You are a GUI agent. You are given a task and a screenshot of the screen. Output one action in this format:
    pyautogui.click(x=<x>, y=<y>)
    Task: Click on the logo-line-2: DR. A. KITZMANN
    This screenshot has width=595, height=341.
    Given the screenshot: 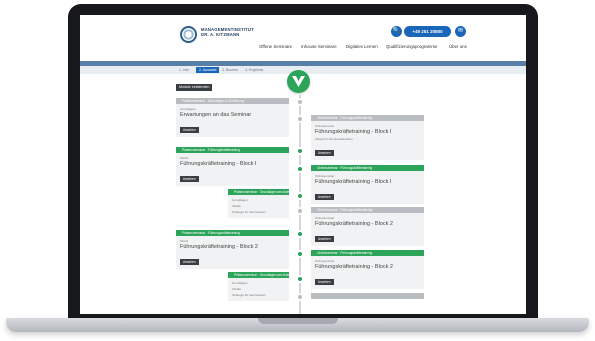 What is the action you would take?
    pyautogui.click(x=220, y=34)
    